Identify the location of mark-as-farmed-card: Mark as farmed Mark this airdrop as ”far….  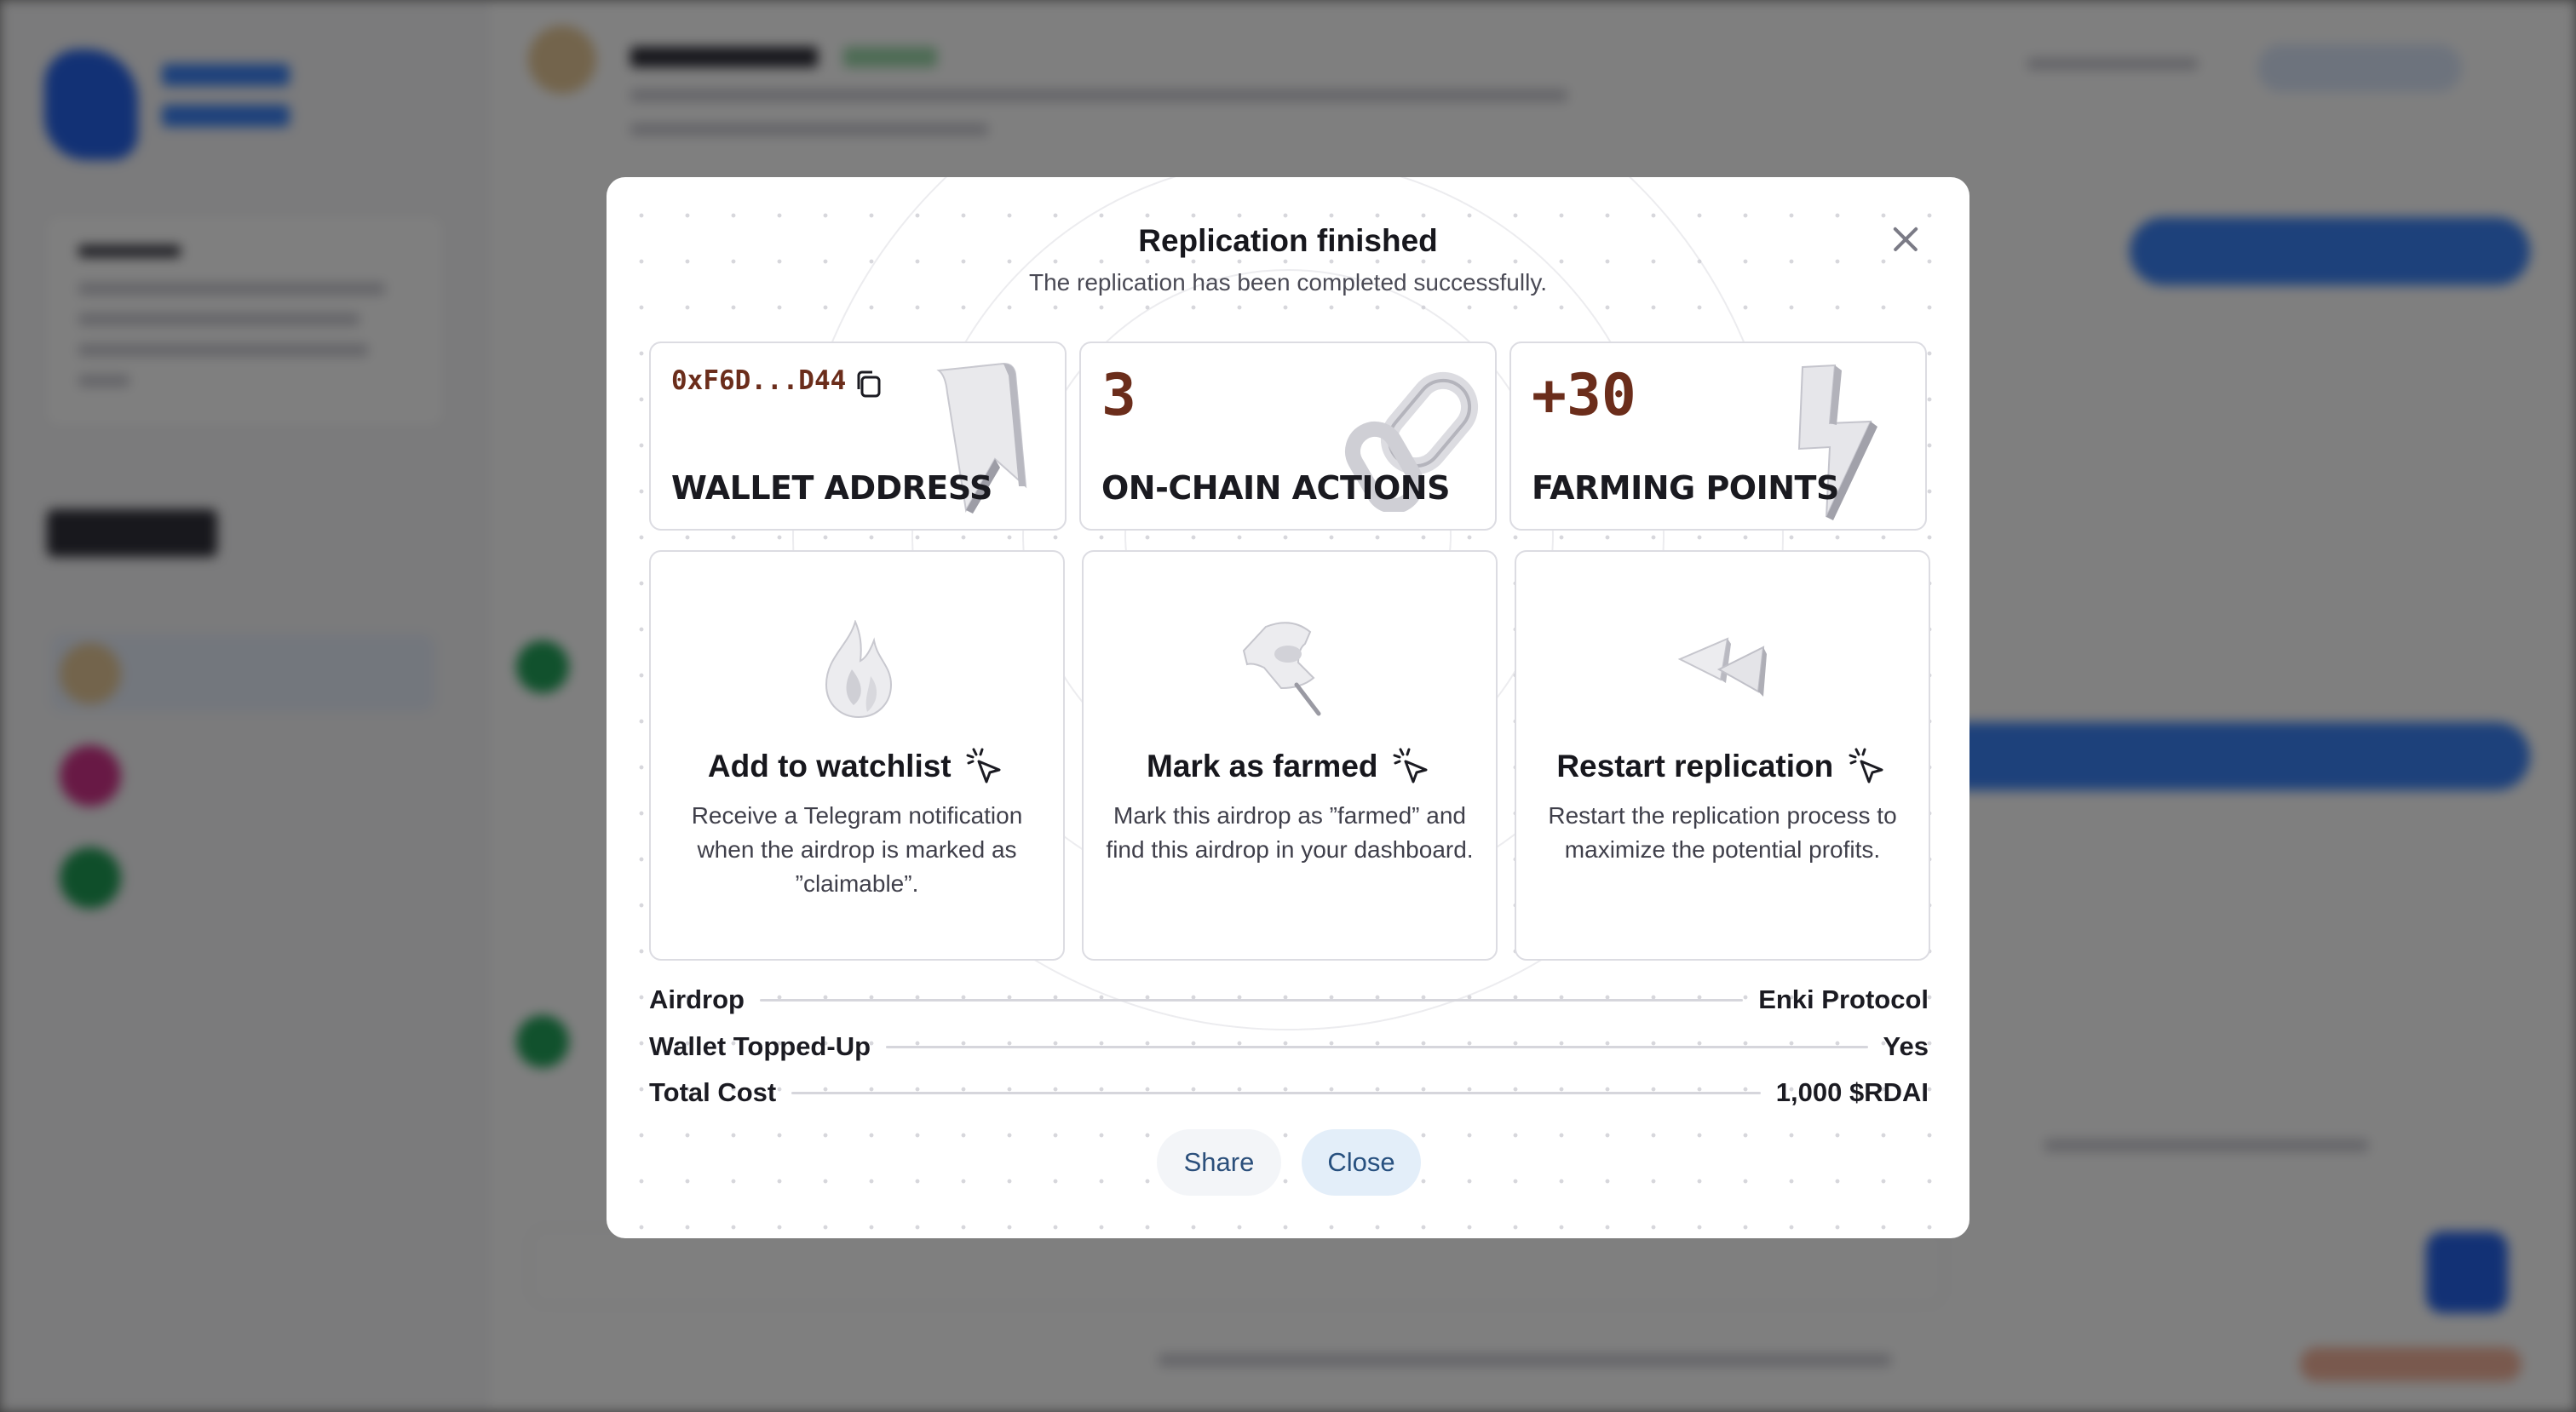
(1290, 755).